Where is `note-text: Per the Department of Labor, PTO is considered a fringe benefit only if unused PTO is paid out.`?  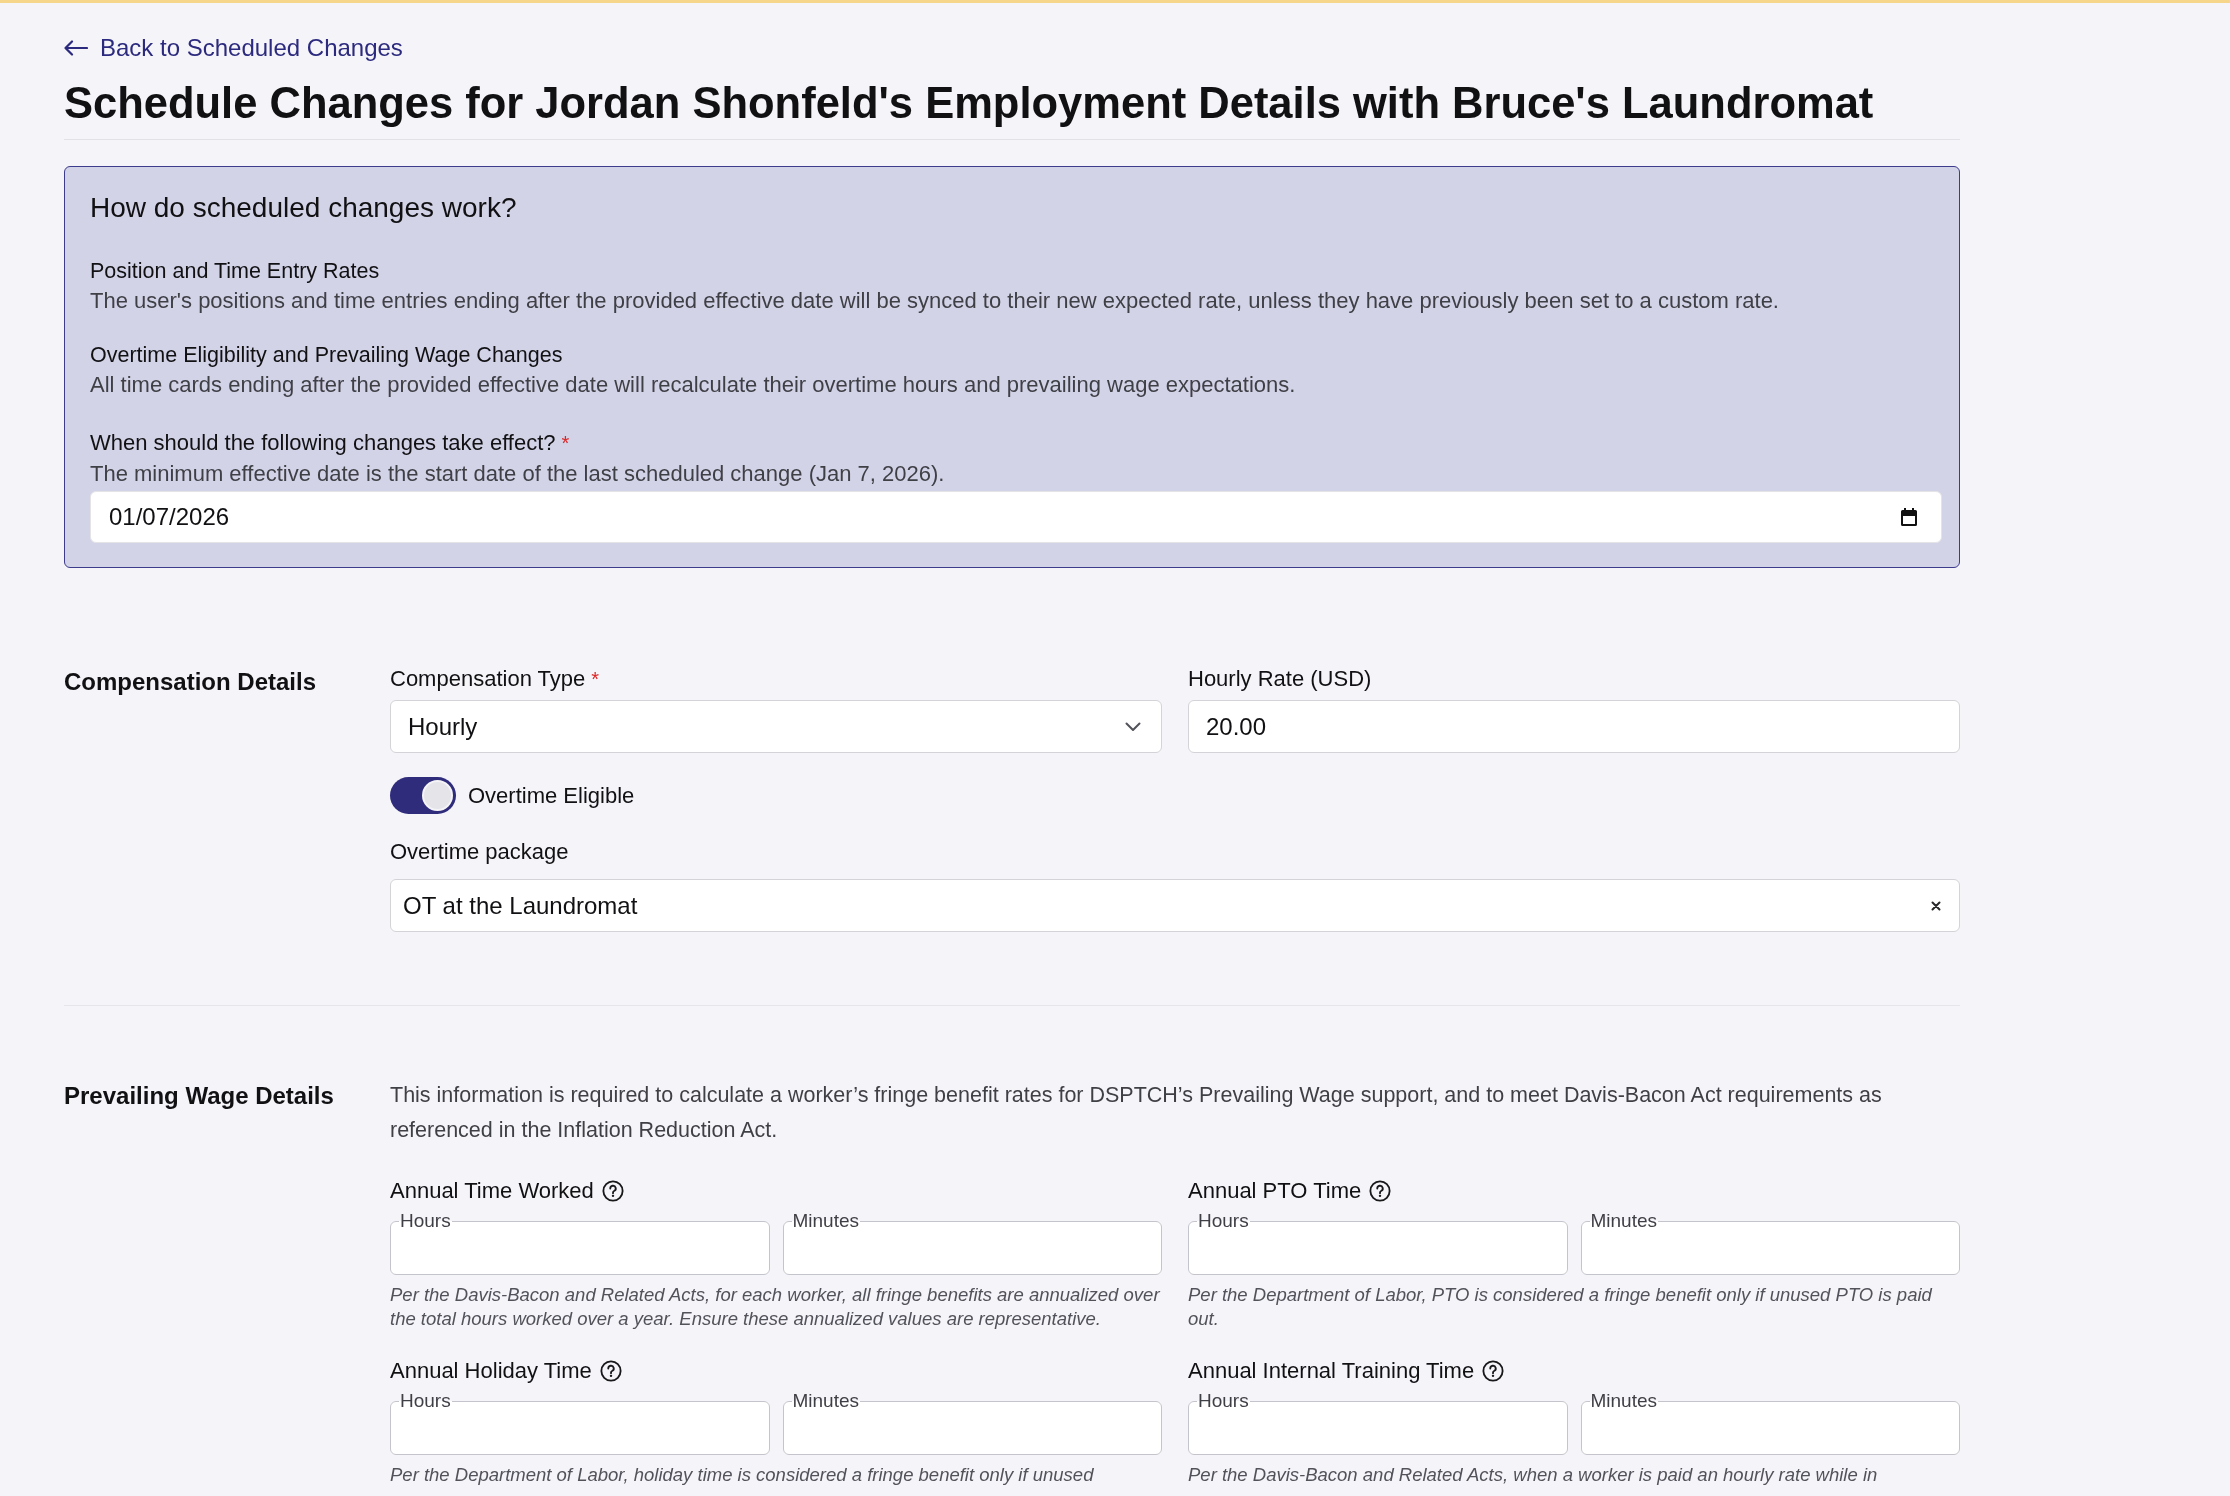 note-text: Per the Department of Labor, PTO is considered a fringe benefit only if unused PTO is paid out. is located at coordinates (1561, 1307).